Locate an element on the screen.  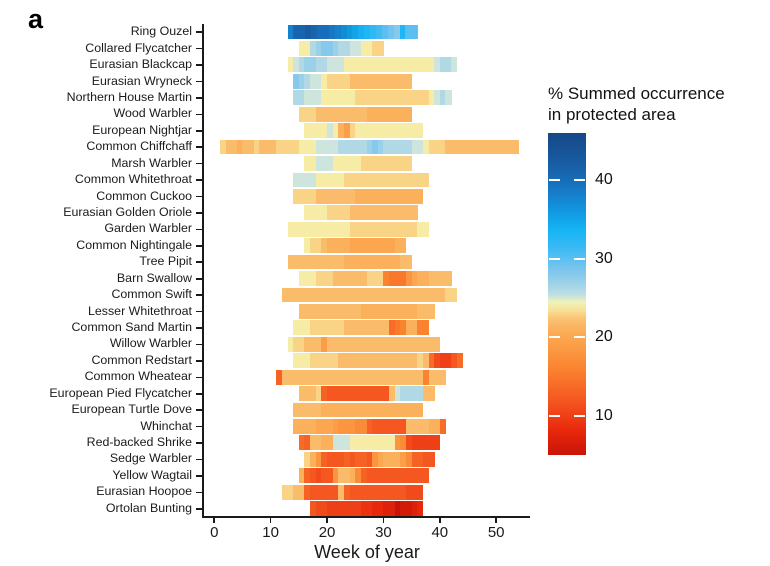
colorbar-title-line1: % Summed occurrence is located at coordinates (636, 93).